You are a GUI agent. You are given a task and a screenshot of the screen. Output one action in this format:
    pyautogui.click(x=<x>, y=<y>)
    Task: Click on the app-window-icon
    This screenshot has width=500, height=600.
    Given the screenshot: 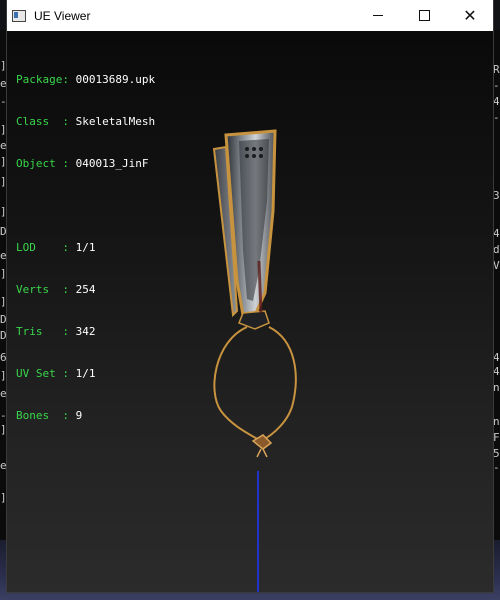 What is the action you would take?
    pyautogui.click(x=19, y=15)
    